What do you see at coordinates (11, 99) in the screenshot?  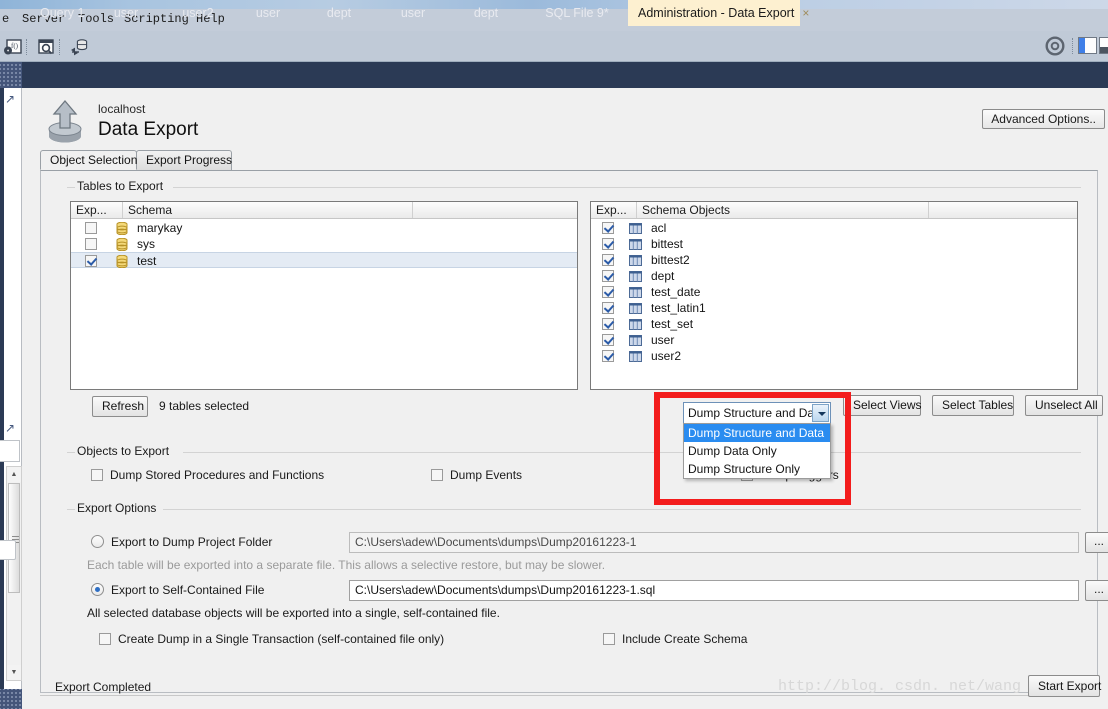 I see `expand-sidebar-top-icon: ↗` at bounding box center [11, 99].